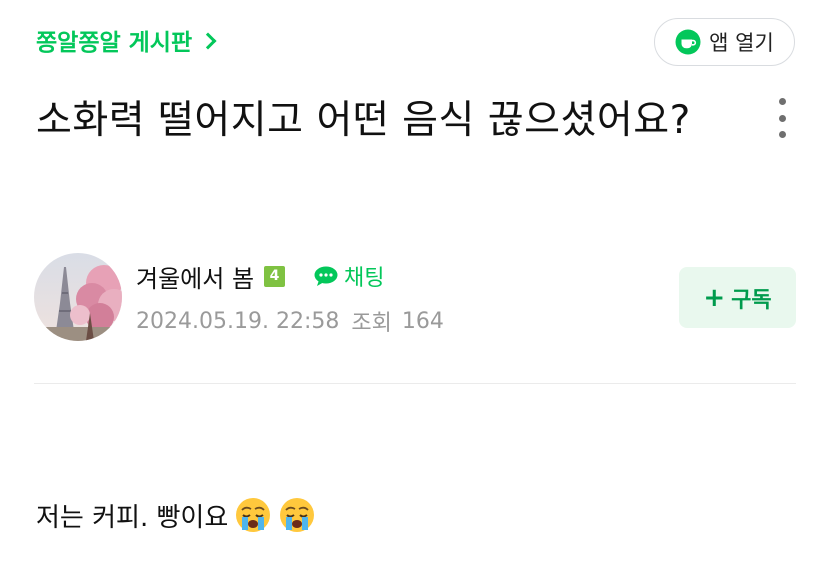  What do you see at coordinates (751, 300) in the screenshot?
I see `subscribe-label: 구독` at bounding box center [751, 300].